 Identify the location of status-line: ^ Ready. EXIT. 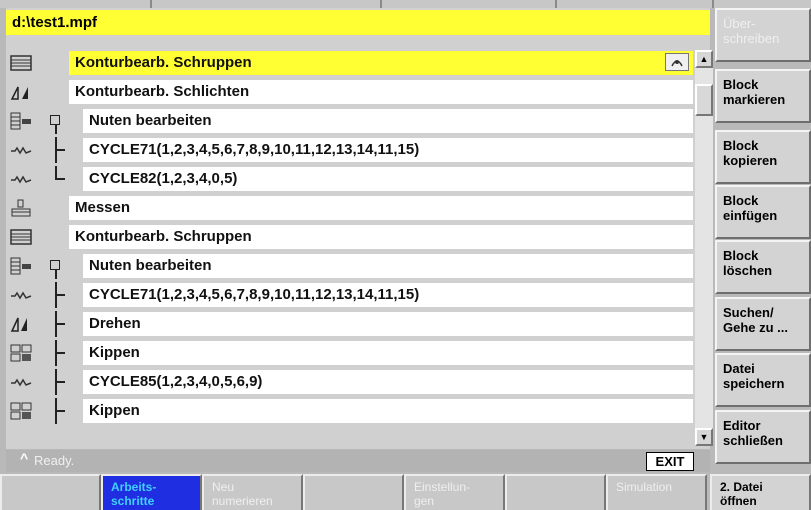
(358, 461).